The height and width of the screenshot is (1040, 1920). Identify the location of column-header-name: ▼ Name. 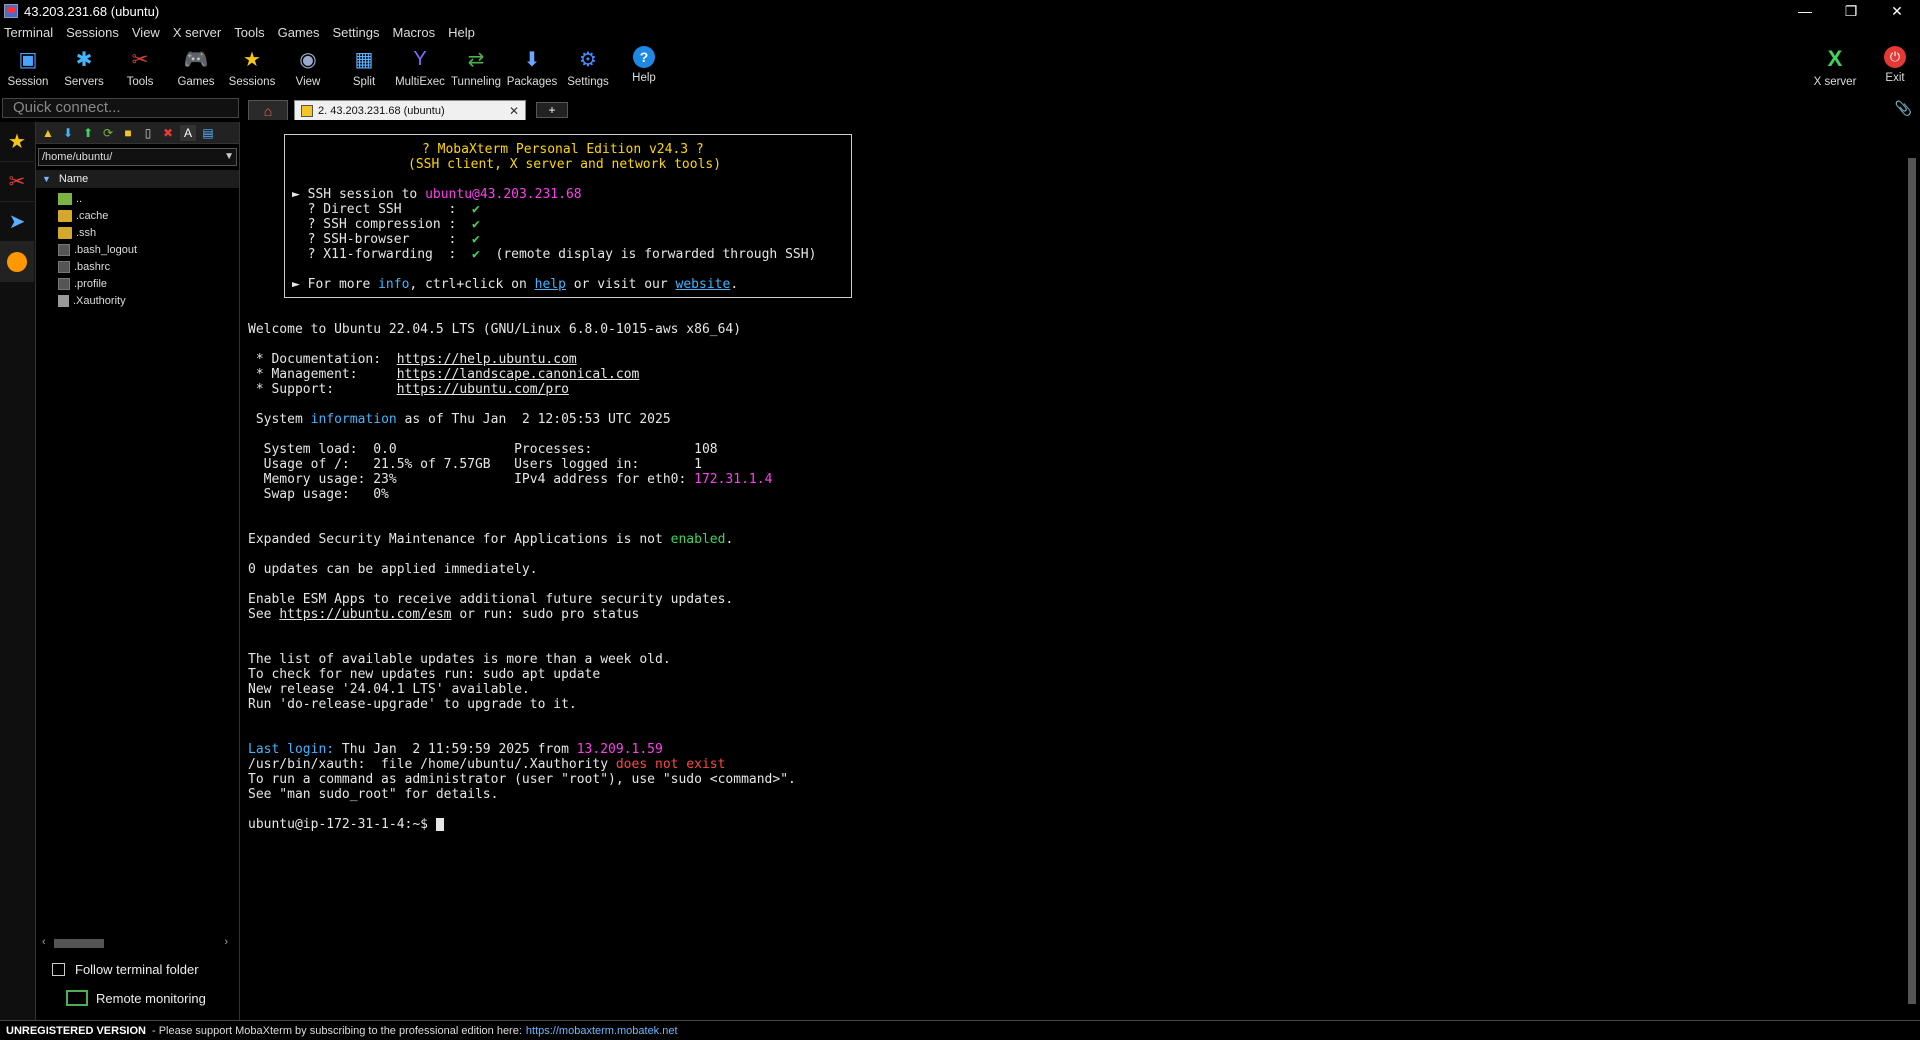
(137, 179).